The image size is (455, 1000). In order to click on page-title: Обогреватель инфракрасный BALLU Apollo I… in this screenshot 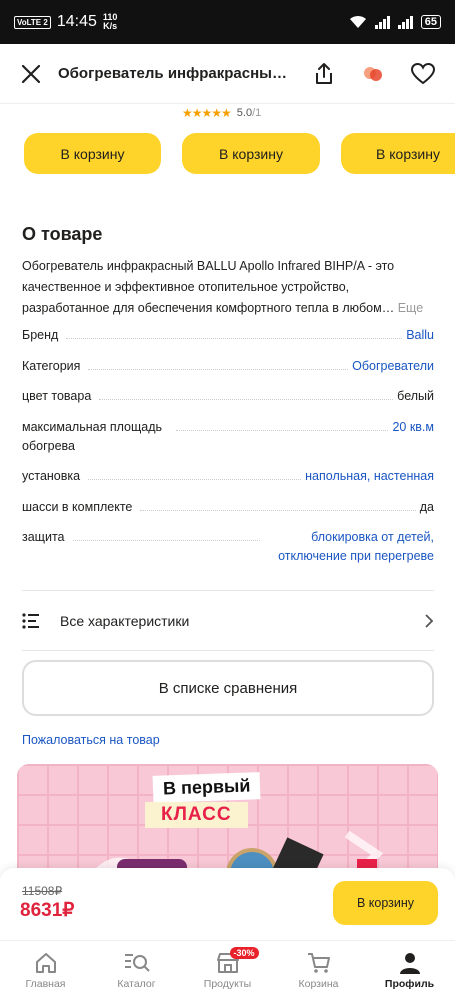, I will do `click(173, 73)`.